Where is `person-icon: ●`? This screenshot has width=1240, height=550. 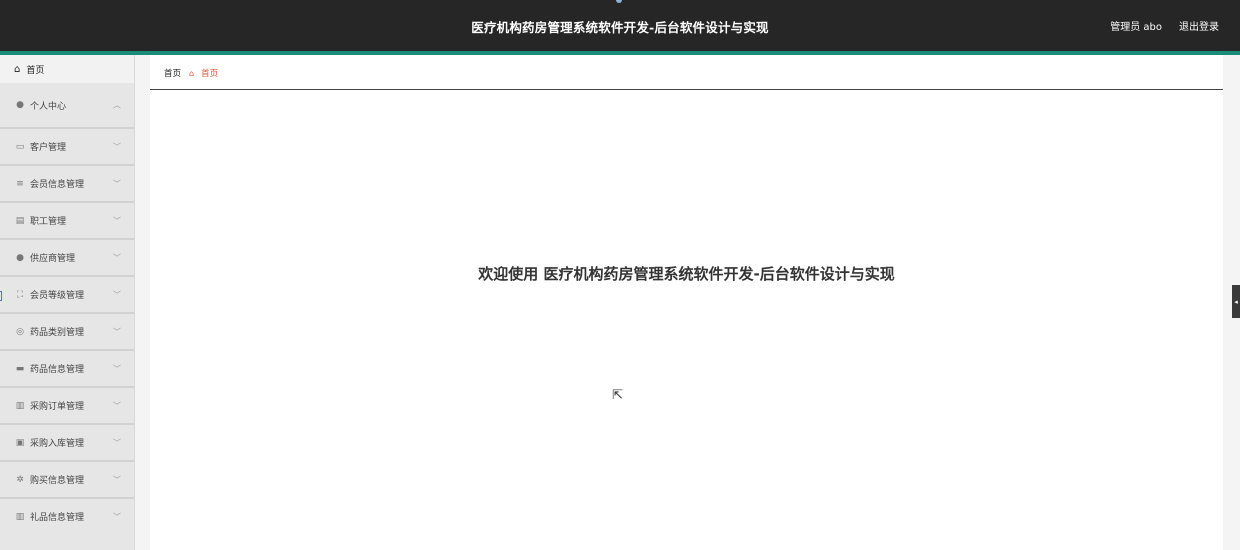 person-icon: ● is located at coordinates (20, 257).